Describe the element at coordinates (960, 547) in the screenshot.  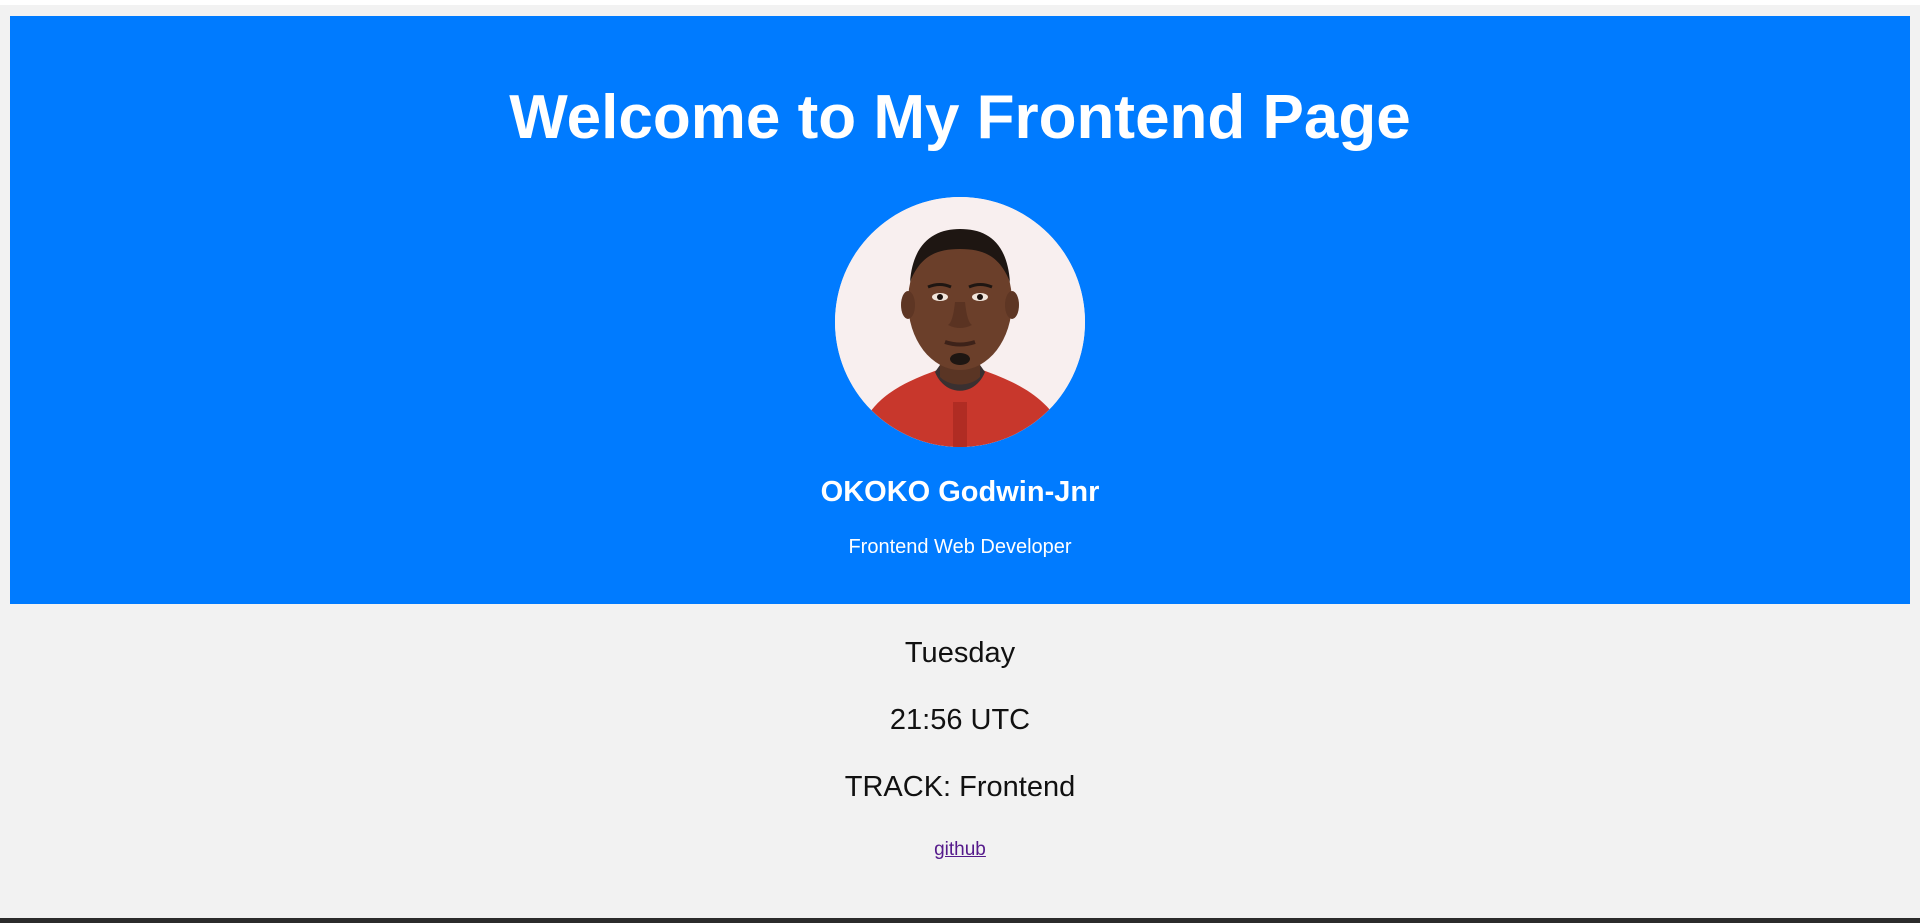
I see `profile-role: Frontend Web Developer` at that location.